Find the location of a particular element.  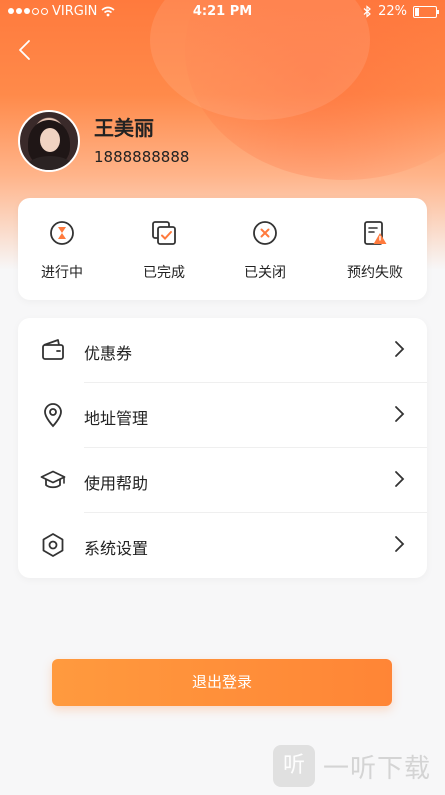

order-label: 预约失败 is located at coordinates (375, 273).